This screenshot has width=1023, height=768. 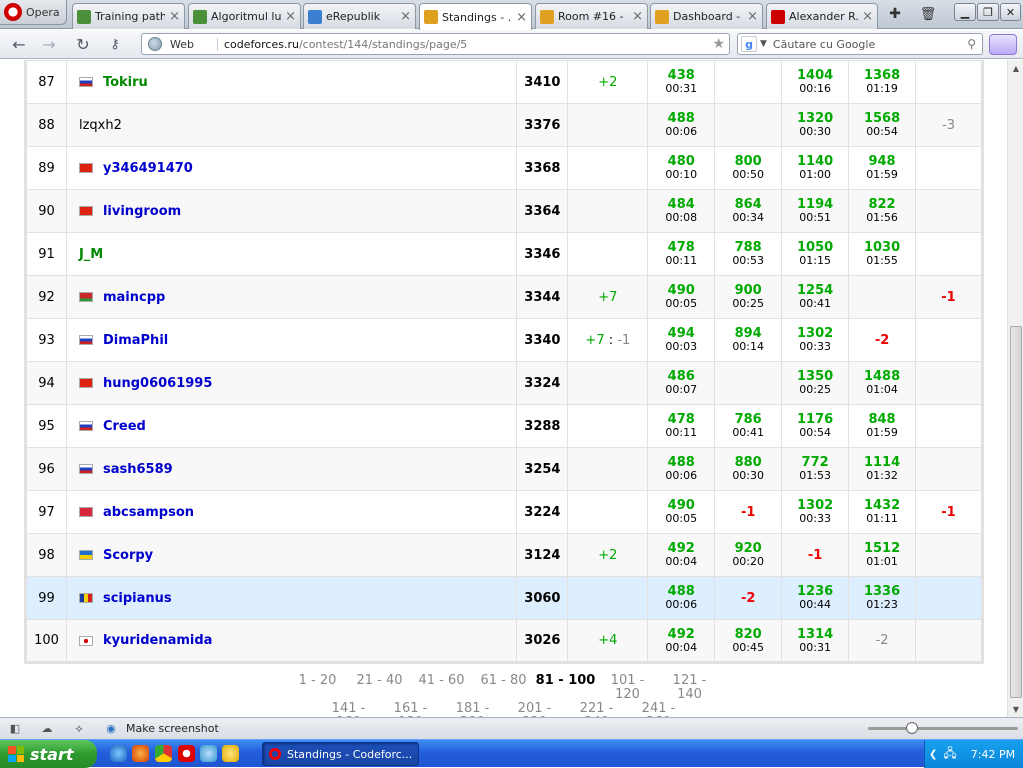 What do you see at coordinates (988, 12) in the screenshot?
I see `restore-button: ❐` at bounding box center [988, 12].